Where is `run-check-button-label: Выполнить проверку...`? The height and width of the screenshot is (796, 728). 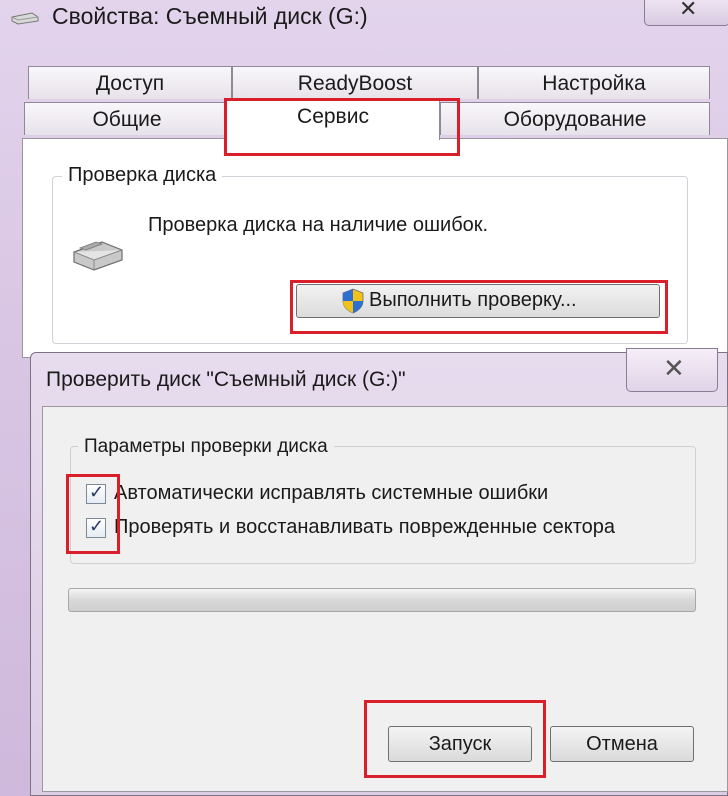 run-check-button-label: Выполнить проверку... is located at coordinates (473, 300).